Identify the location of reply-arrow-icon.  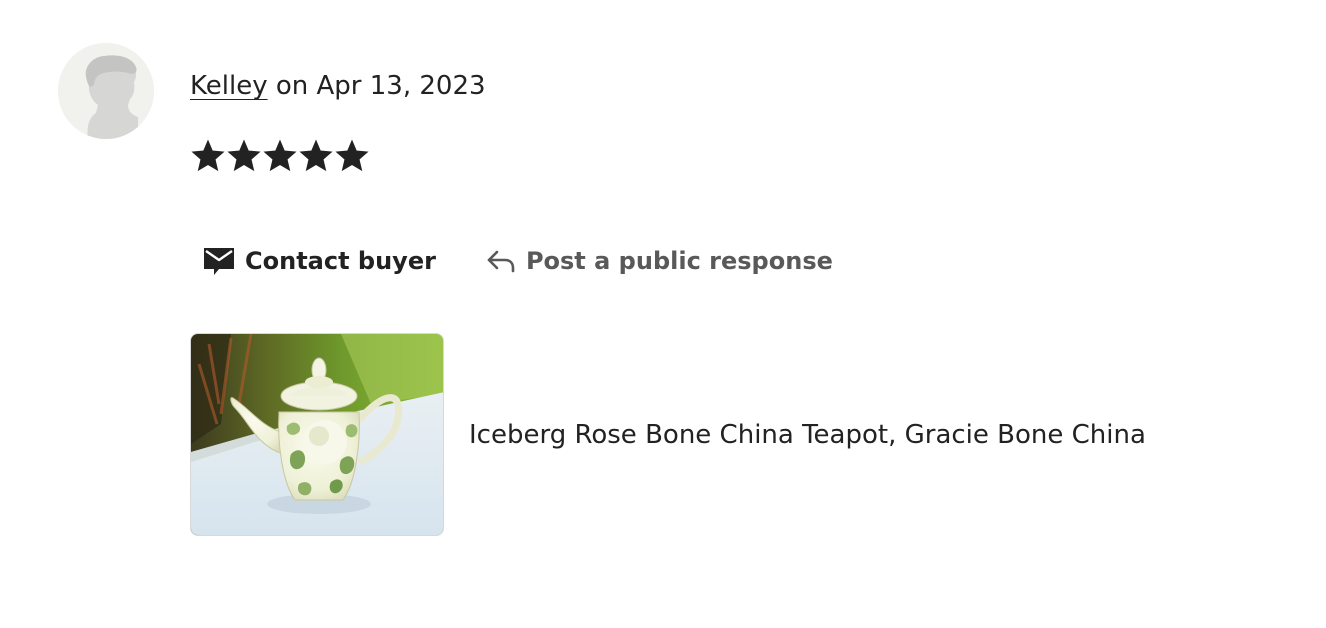
(501, 261).